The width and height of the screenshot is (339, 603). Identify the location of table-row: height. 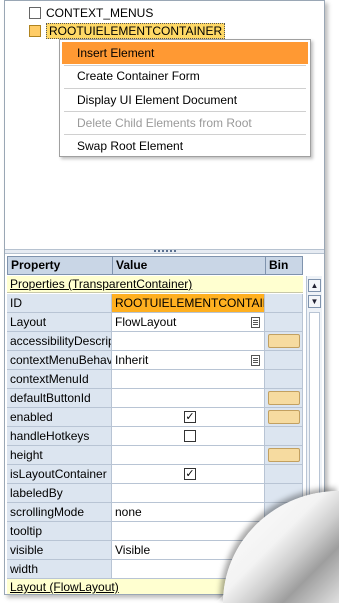
(155, 455).